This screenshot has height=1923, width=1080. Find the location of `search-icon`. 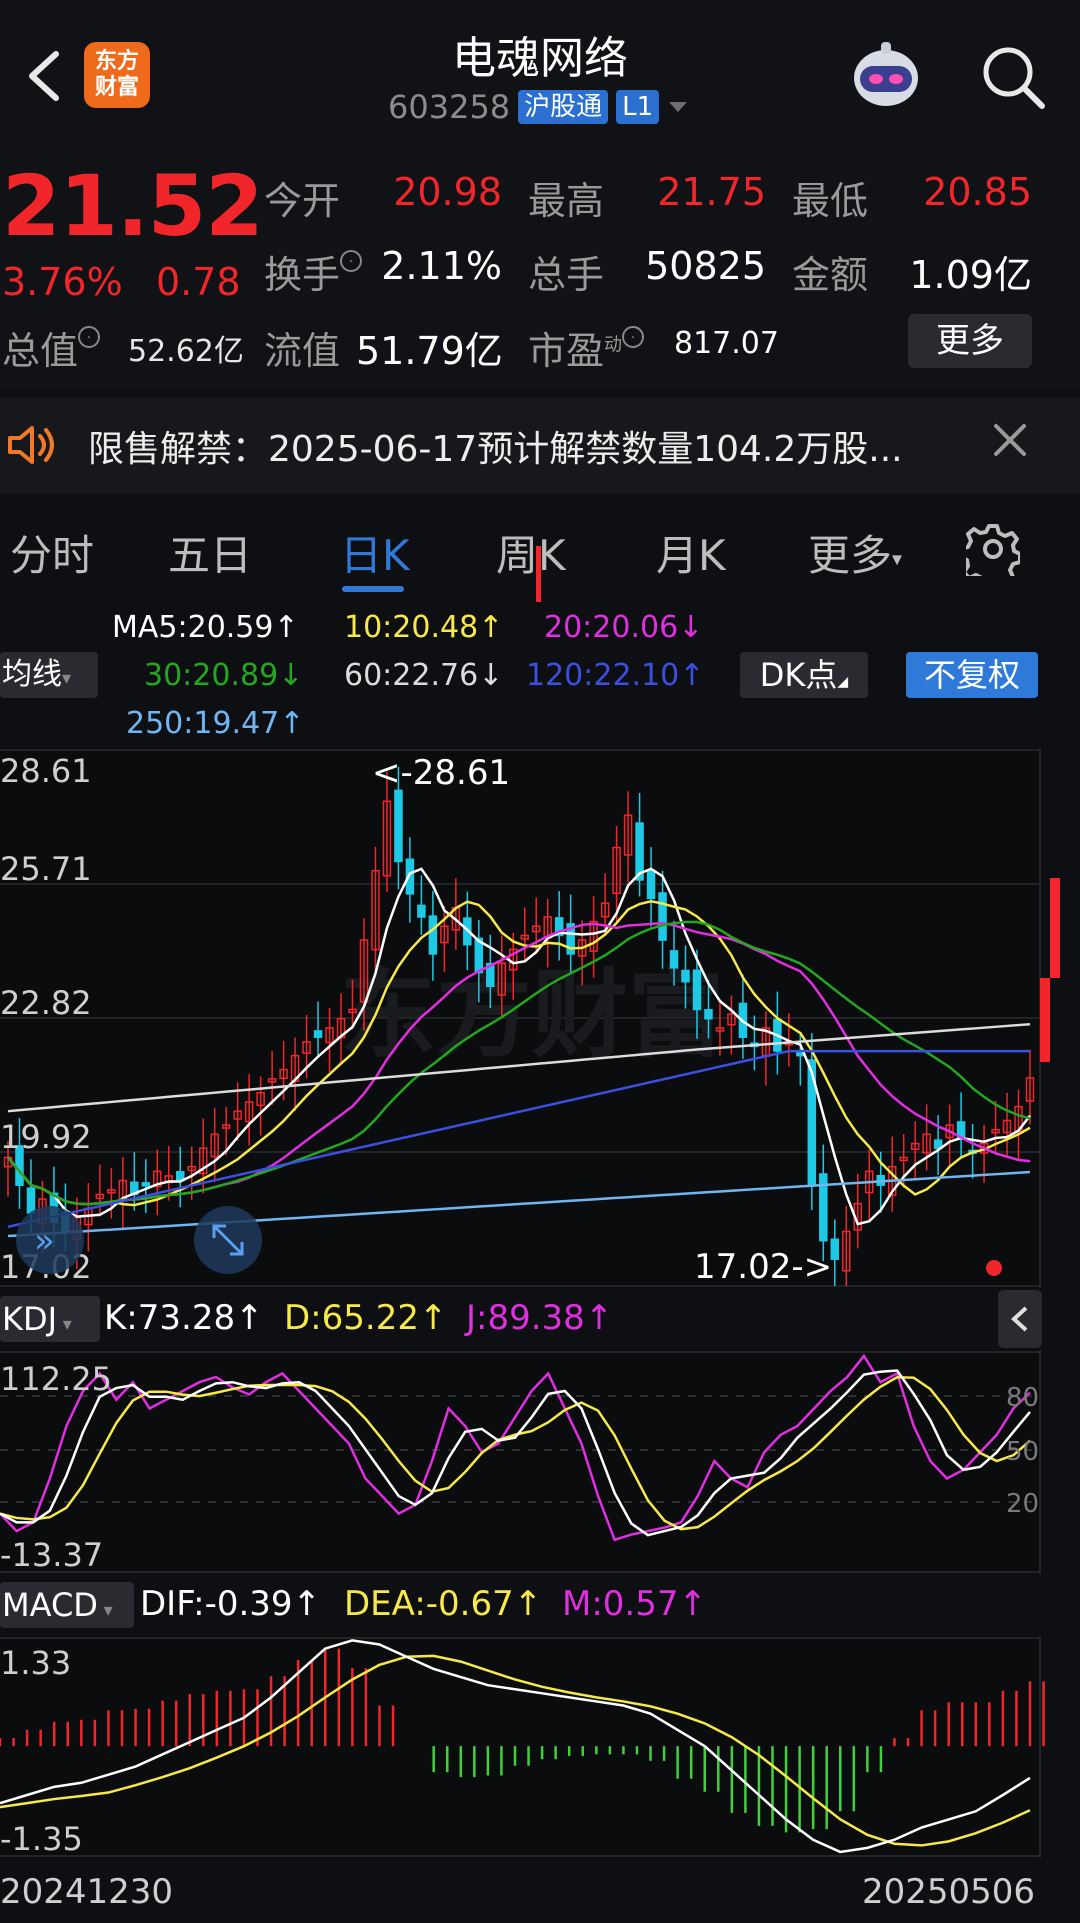

search-icon is located at coordinates (1013, 77).